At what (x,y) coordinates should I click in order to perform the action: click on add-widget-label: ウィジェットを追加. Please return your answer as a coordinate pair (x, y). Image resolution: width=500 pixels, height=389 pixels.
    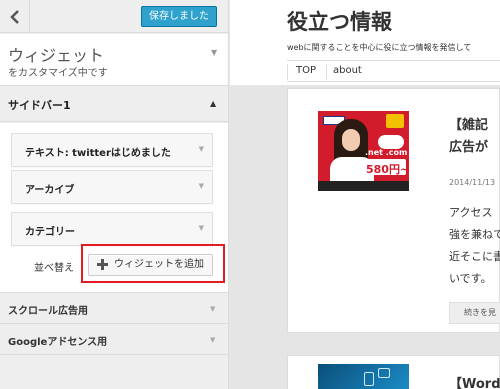
    Looking at the image, I should click on (159, 264).